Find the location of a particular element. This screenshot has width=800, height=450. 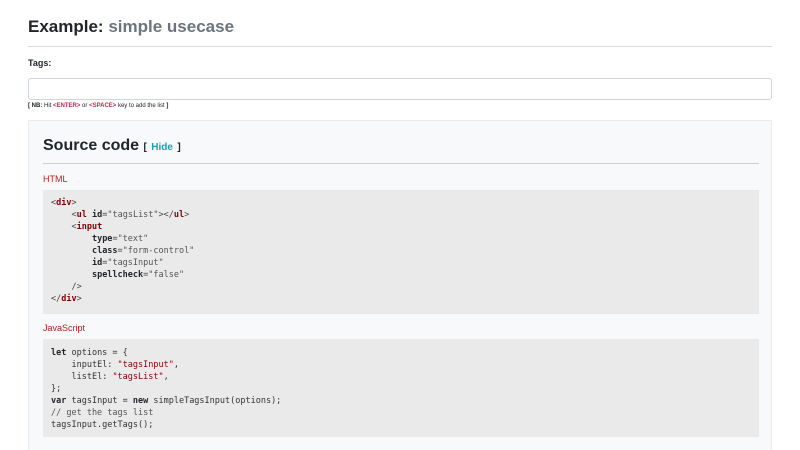

code-token: let is located at coordinates (59, 353).